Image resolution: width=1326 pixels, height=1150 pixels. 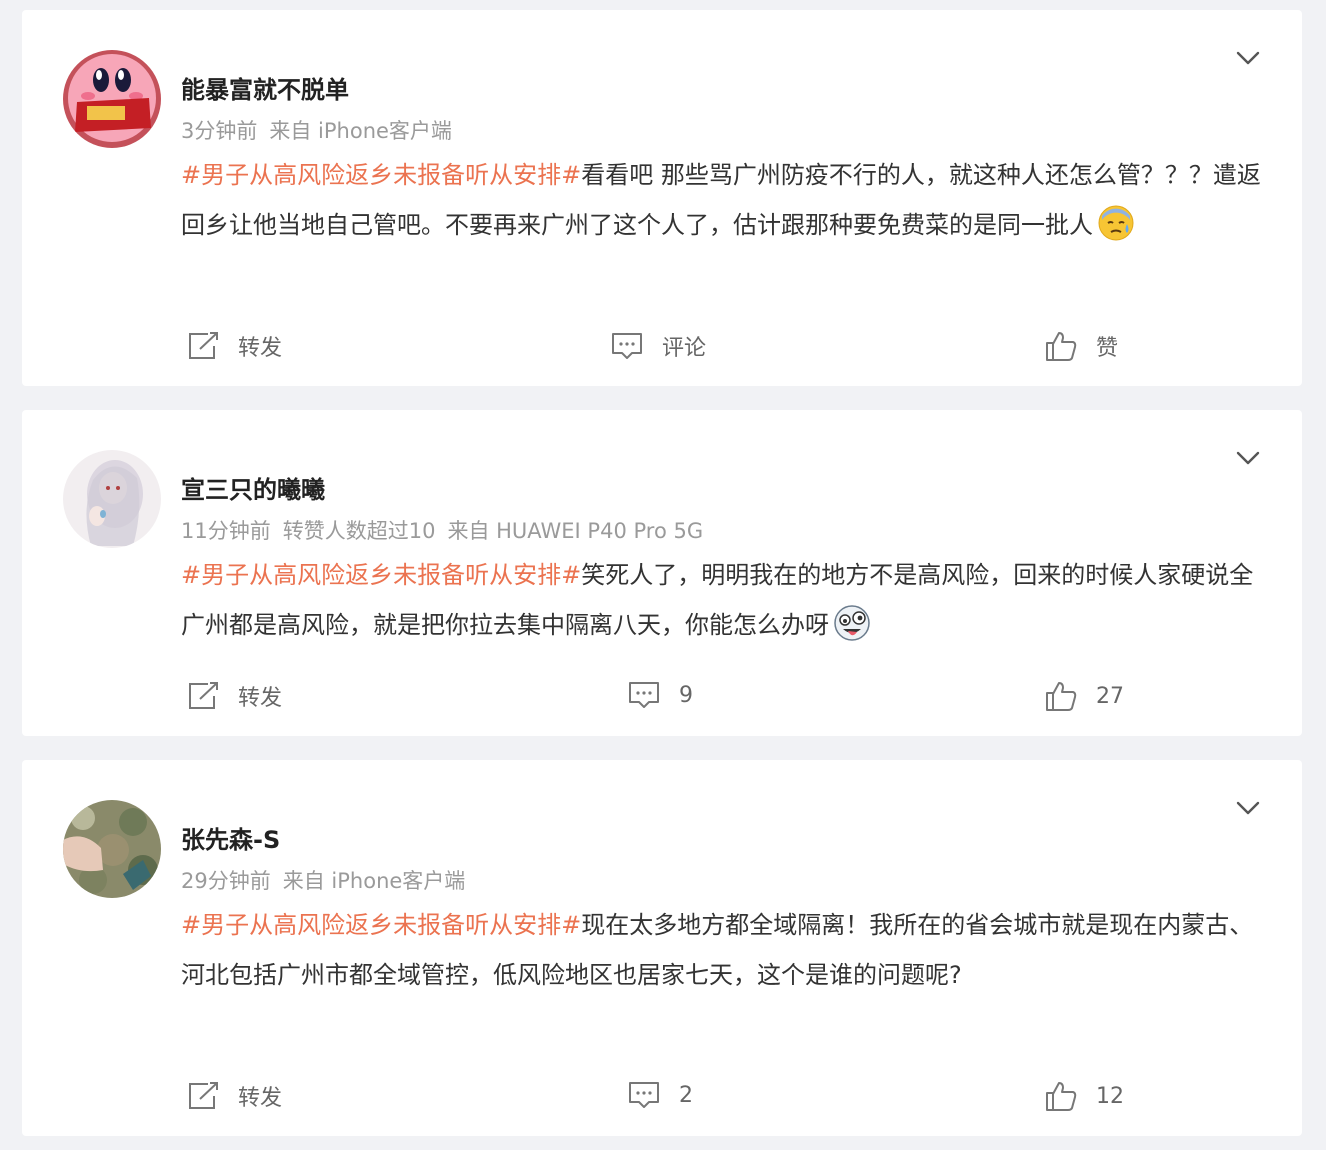 What do you see at coordinates (1110, 1096) in the screenshot?
I see `like-count: 12` at bounding box center [1110, 1096].